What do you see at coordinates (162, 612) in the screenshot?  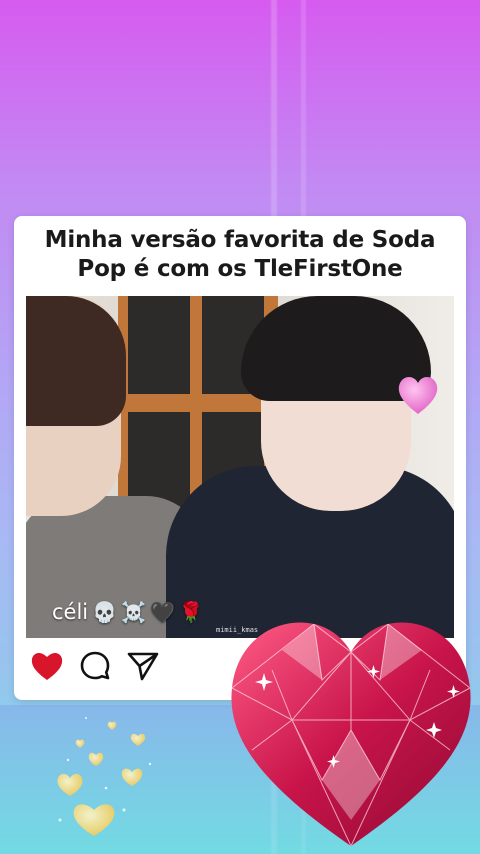 I see `black-heart-icon: 🖤` at bounding box center [162, 612].